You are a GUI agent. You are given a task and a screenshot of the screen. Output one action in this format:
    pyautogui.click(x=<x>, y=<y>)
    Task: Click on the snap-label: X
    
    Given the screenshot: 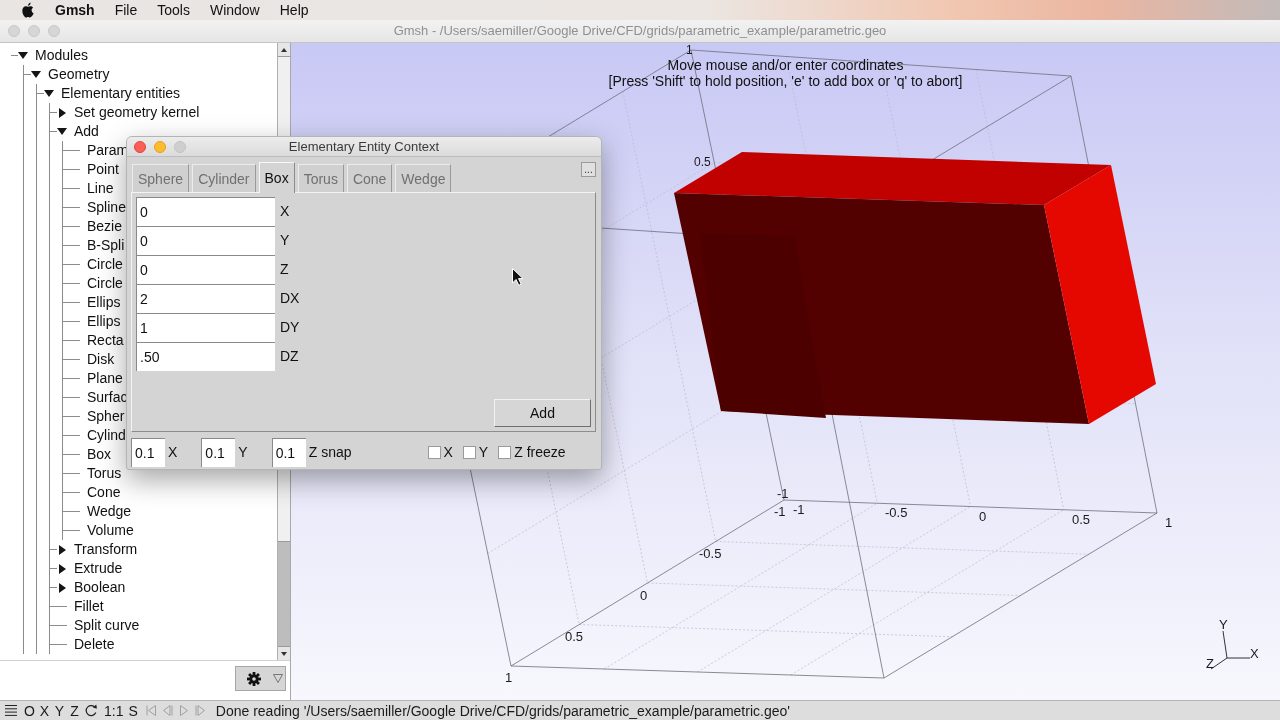 What is the action you would take?
    pyautogui.click(x=173, y=452)
    